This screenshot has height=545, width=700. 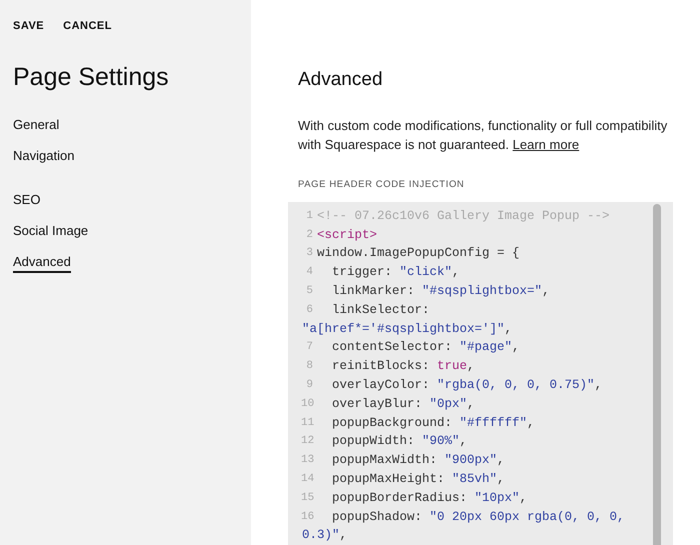 What do you see at coordinates (418, 253) in the screenshot?
I see `code-line: window.ImagePopupConfig = {` at bounding box center [418, 253].